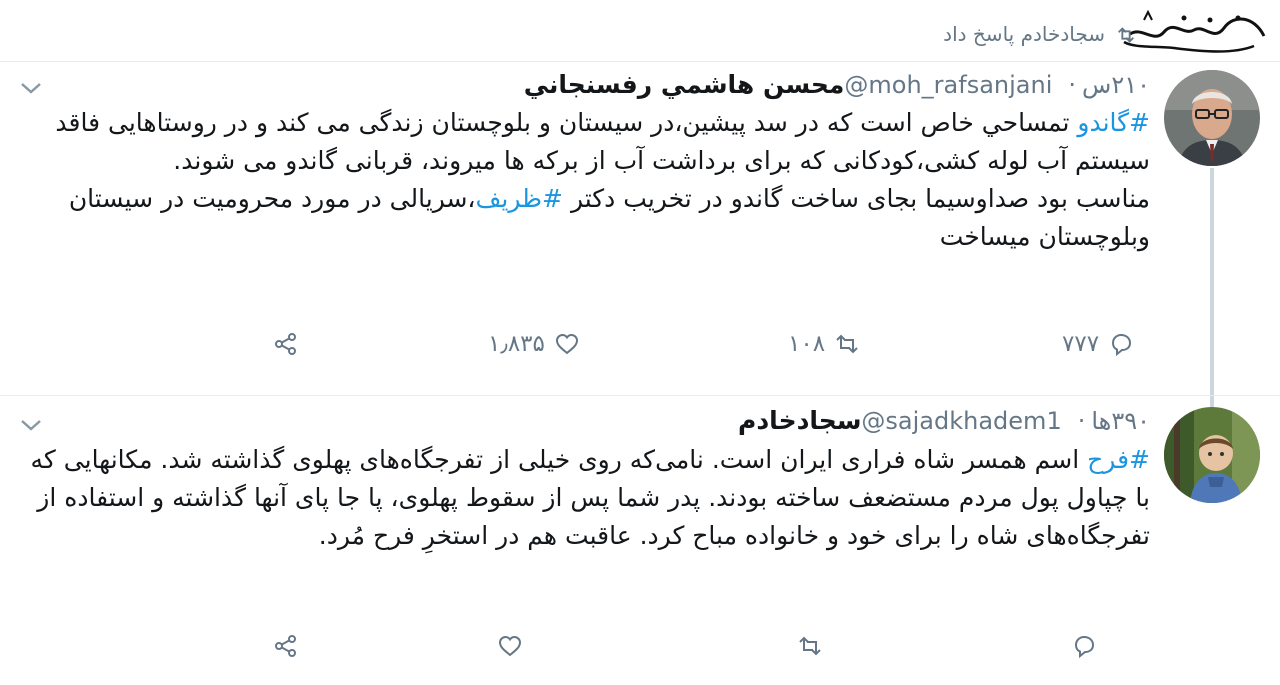  I want to click on tweet-actions, so click(640, 652).